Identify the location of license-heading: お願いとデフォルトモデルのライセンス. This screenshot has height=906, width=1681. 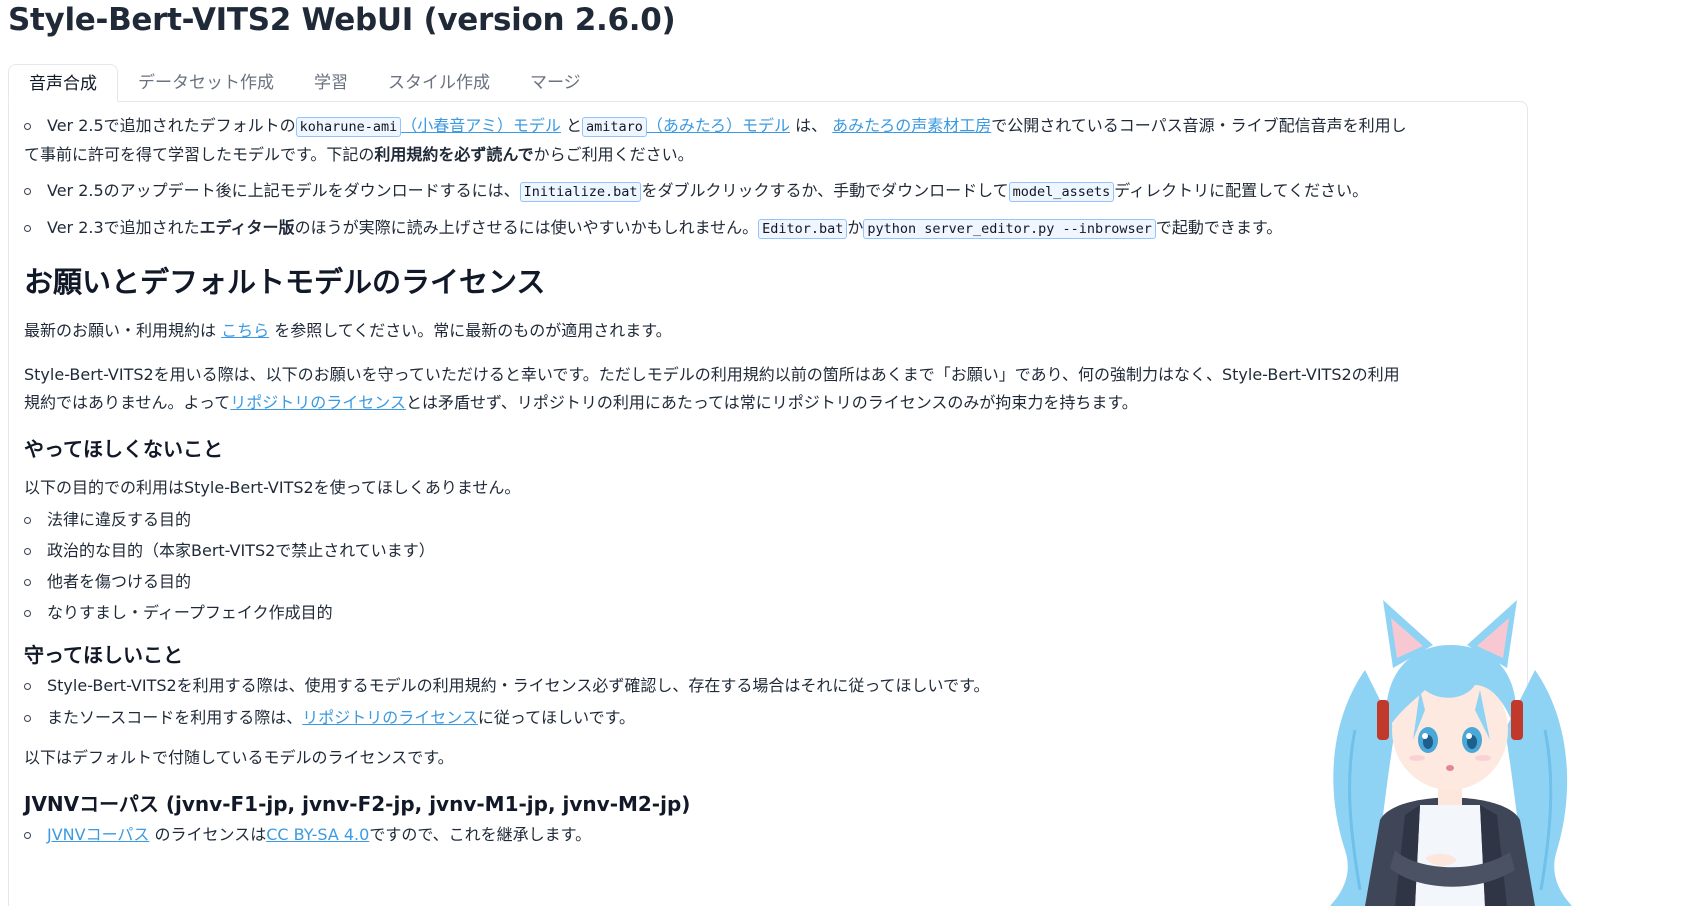
(285, 282).